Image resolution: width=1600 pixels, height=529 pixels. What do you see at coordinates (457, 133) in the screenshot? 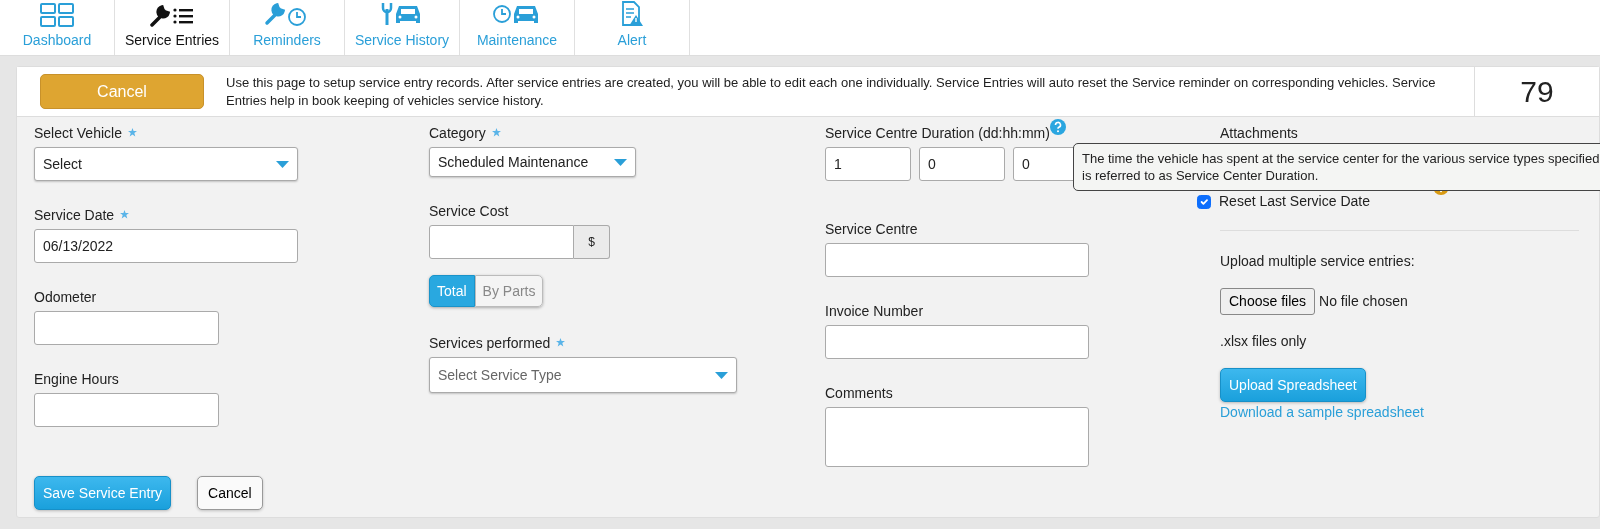
I see `field-label: Category` at bounding box center [457, 133].